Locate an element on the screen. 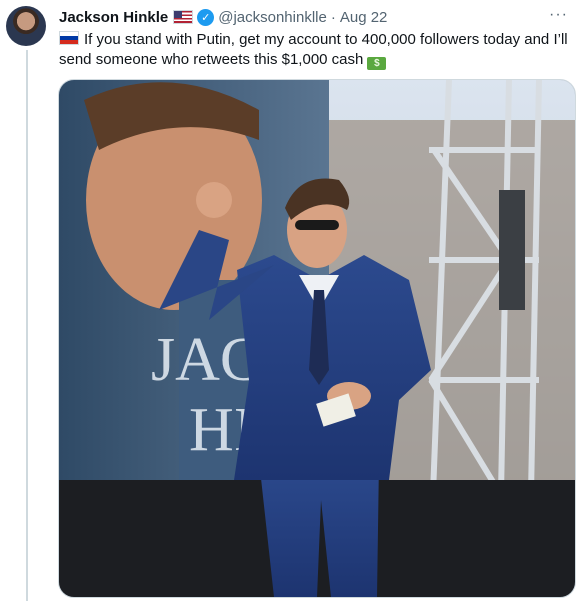 This screenshot has height=601, width=580. russia-flag-icon is located at coordinates (69, 38).